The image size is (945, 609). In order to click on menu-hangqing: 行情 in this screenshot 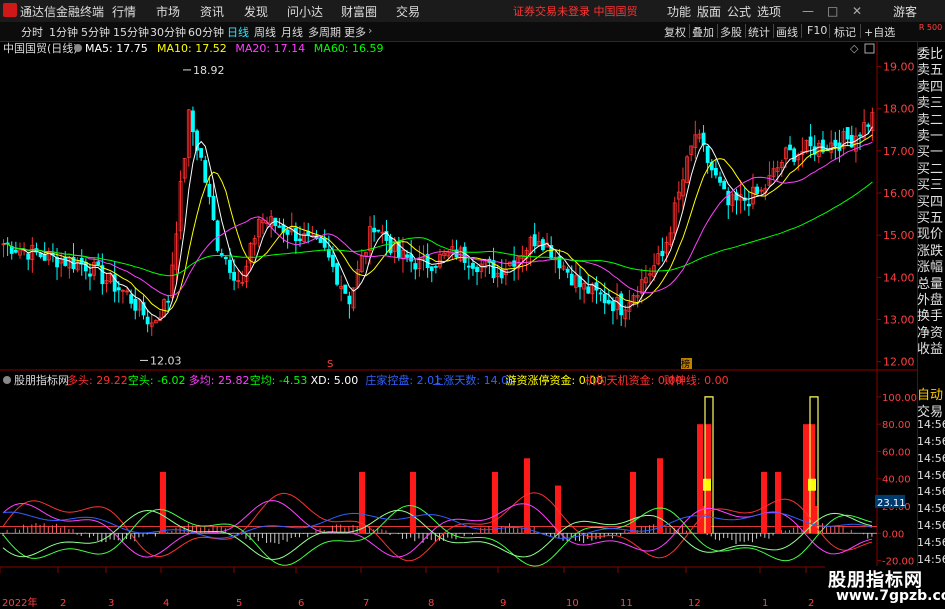, I will do `click(124, 11)`.